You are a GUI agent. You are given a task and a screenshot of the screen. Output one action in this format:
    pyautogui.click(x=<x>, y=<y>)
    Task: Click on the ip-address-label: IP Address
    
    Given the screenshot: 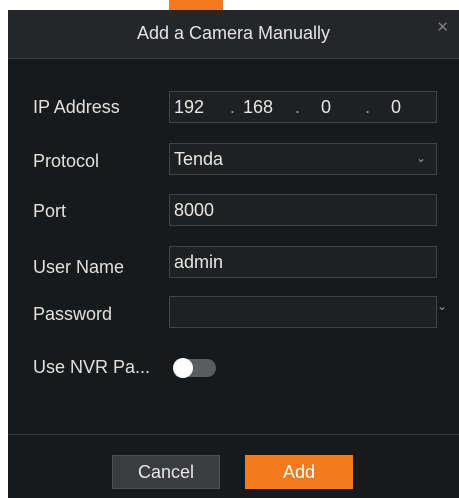 What is the action you would take?
    pyautogui.click(x=76, y=107)
    